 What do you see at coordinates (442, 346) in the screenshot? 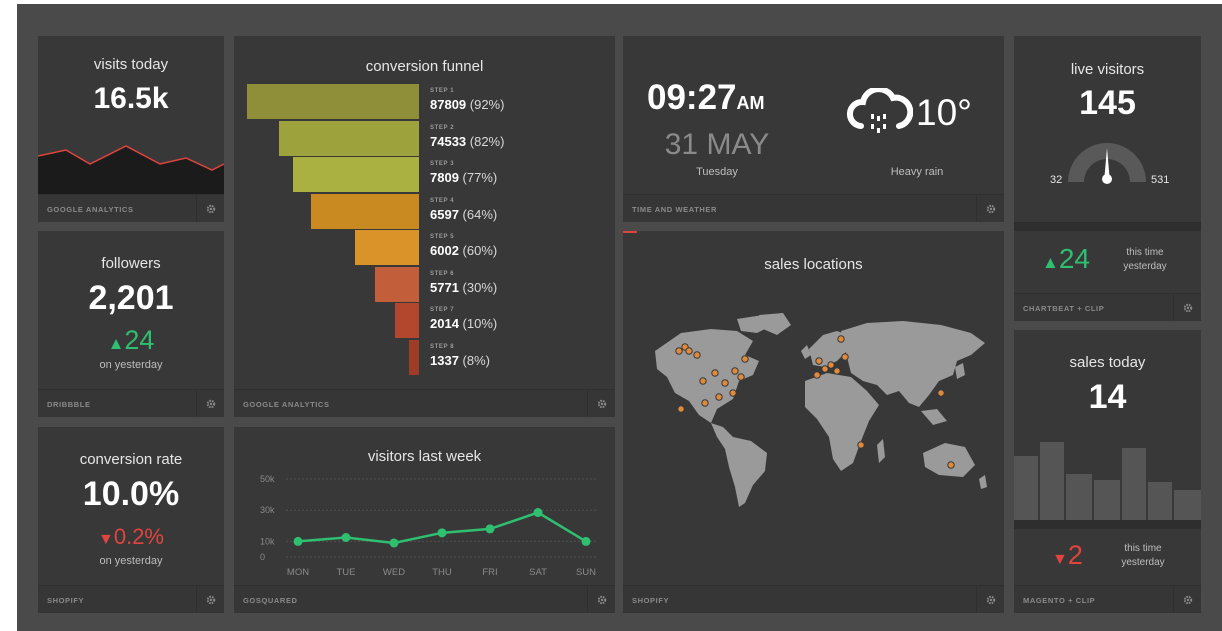
I see `funnel-step-label: STEP 8` at bounding box center [442, 346].